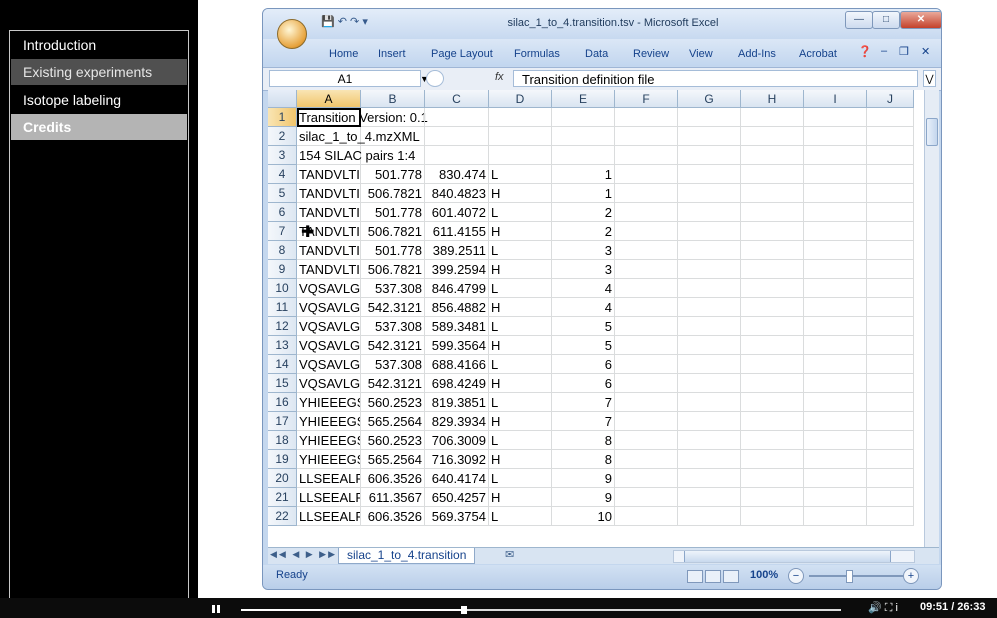 This screenshot has width=997, height=618. I want to click on row-header-9: 9, so click(282, 269).